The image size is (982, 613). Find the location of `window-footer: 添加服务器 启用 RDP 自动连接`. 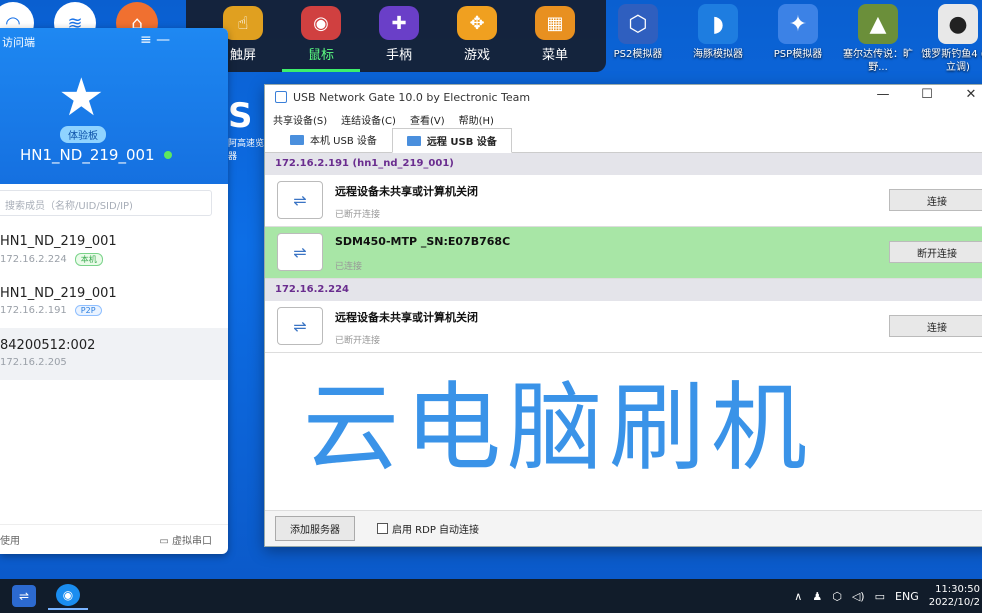

window-footer: 添加服务器 启用 RDP 自动连接 is located at coordinates (623, 528).